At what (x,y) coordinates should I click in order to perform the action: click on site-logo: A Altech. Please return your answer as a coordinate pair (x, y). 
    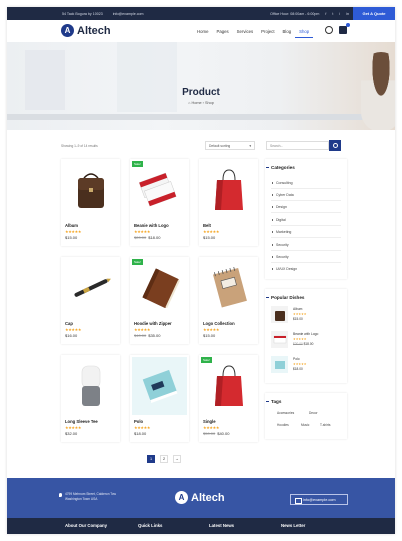
    Looking at the image, I should click on (86, 30).